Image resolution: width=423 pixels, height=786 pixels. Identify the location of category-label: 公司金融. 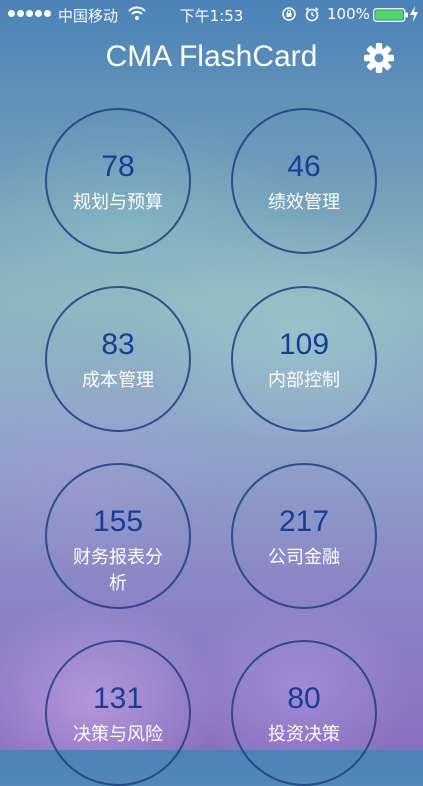
(304, 557).